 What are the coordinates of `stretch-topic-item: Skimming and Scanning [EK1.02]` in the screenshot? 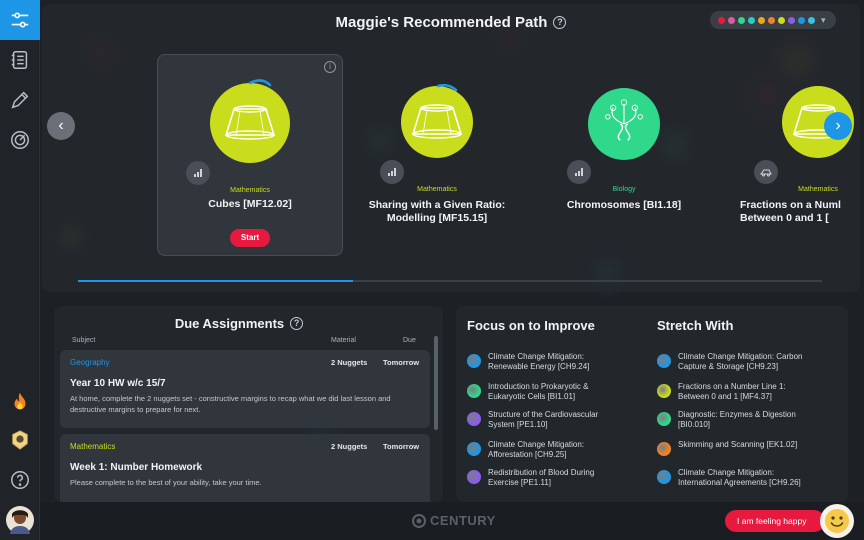 It's located at (747, 448).